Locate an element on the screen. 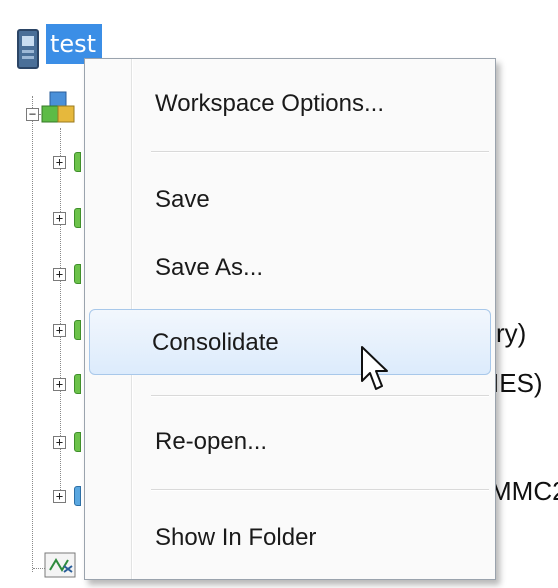  tree-item-label-fragment: ry) is located at coordinates (511, 333).